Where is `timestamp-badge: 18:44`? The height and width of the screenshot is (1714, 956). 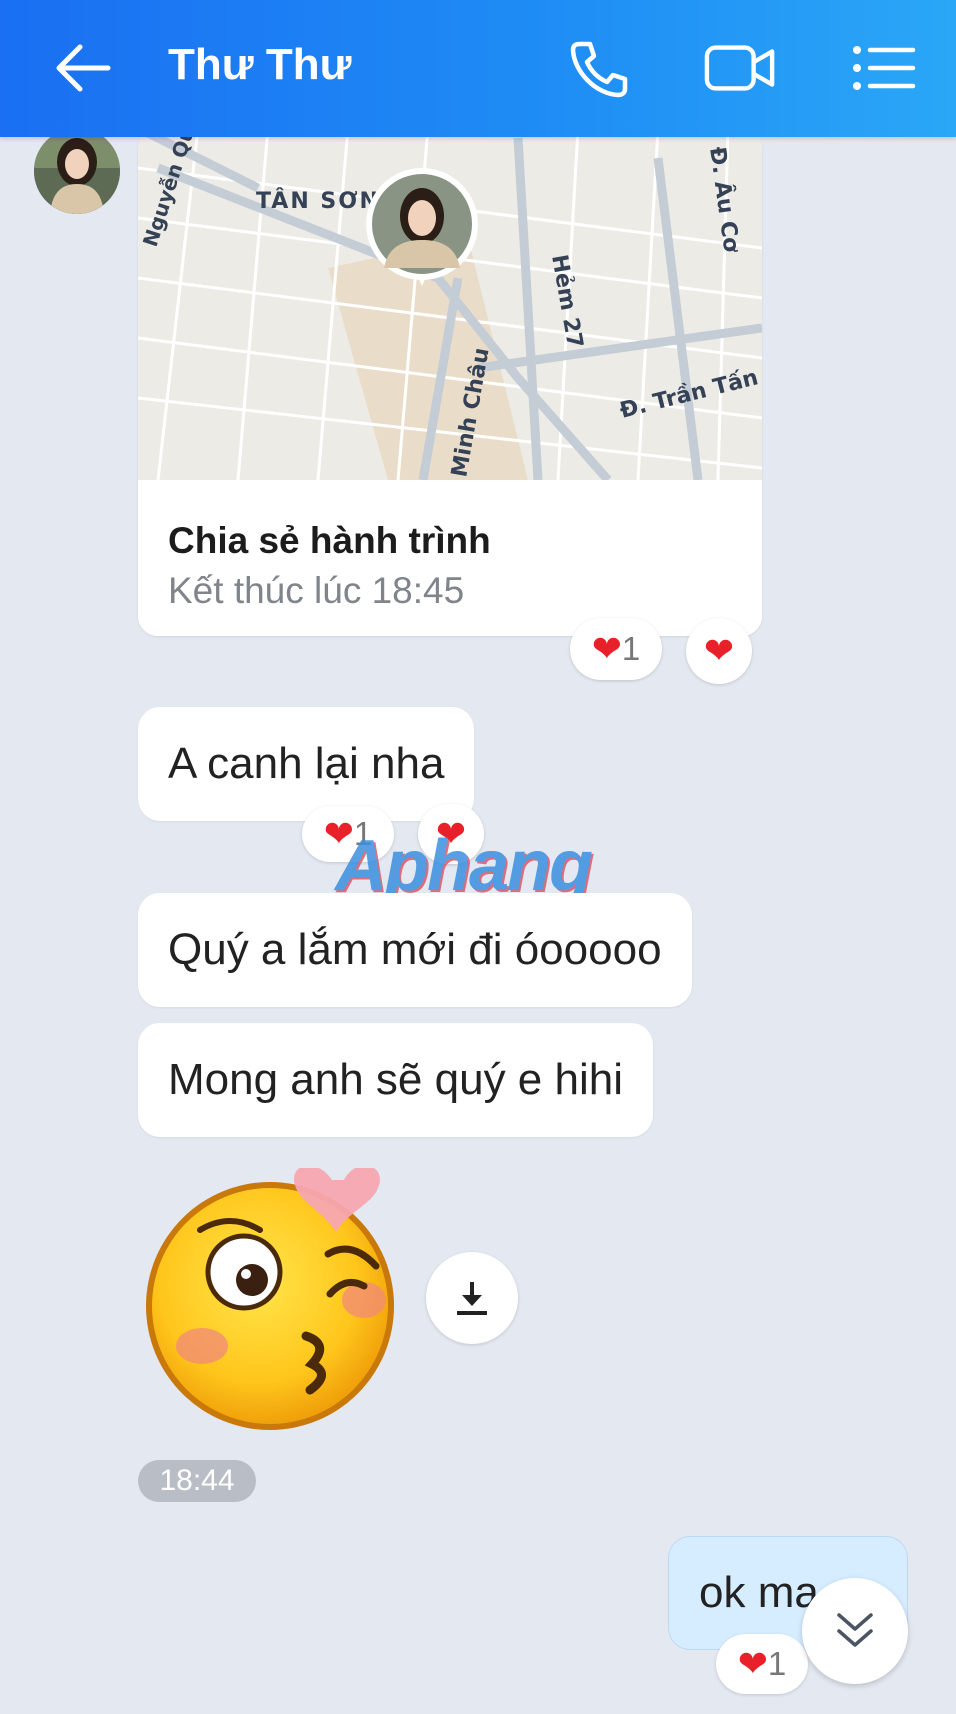 timestamp-badge: 18:44 is located at coordinates (197, 1481).